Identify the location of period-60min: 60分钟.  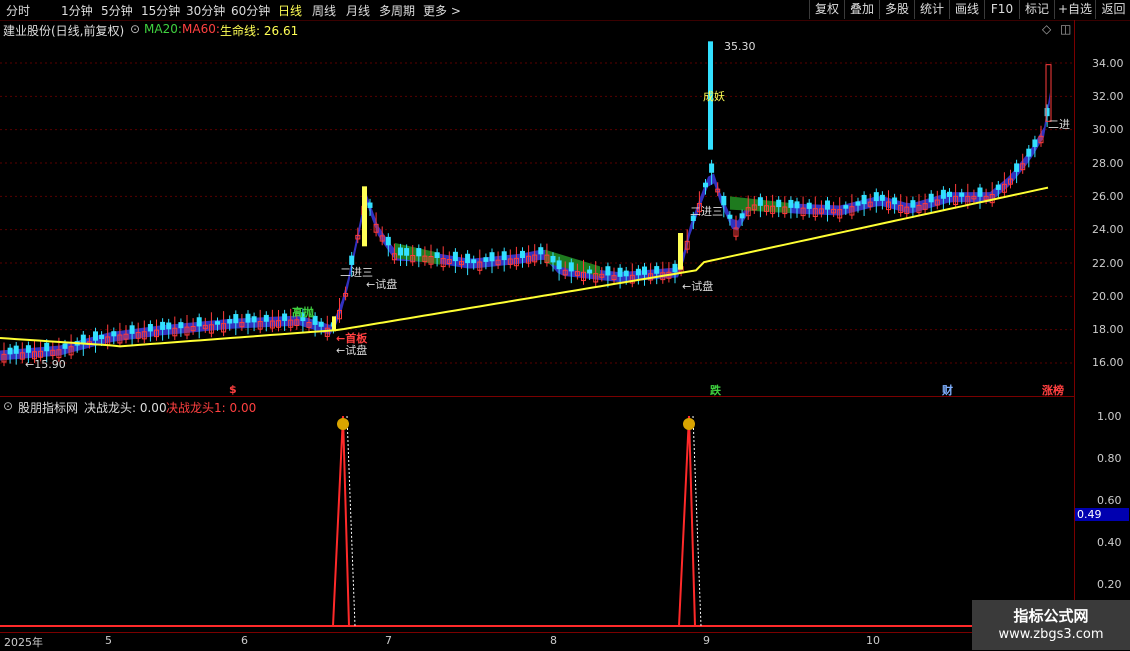
(250, 10).